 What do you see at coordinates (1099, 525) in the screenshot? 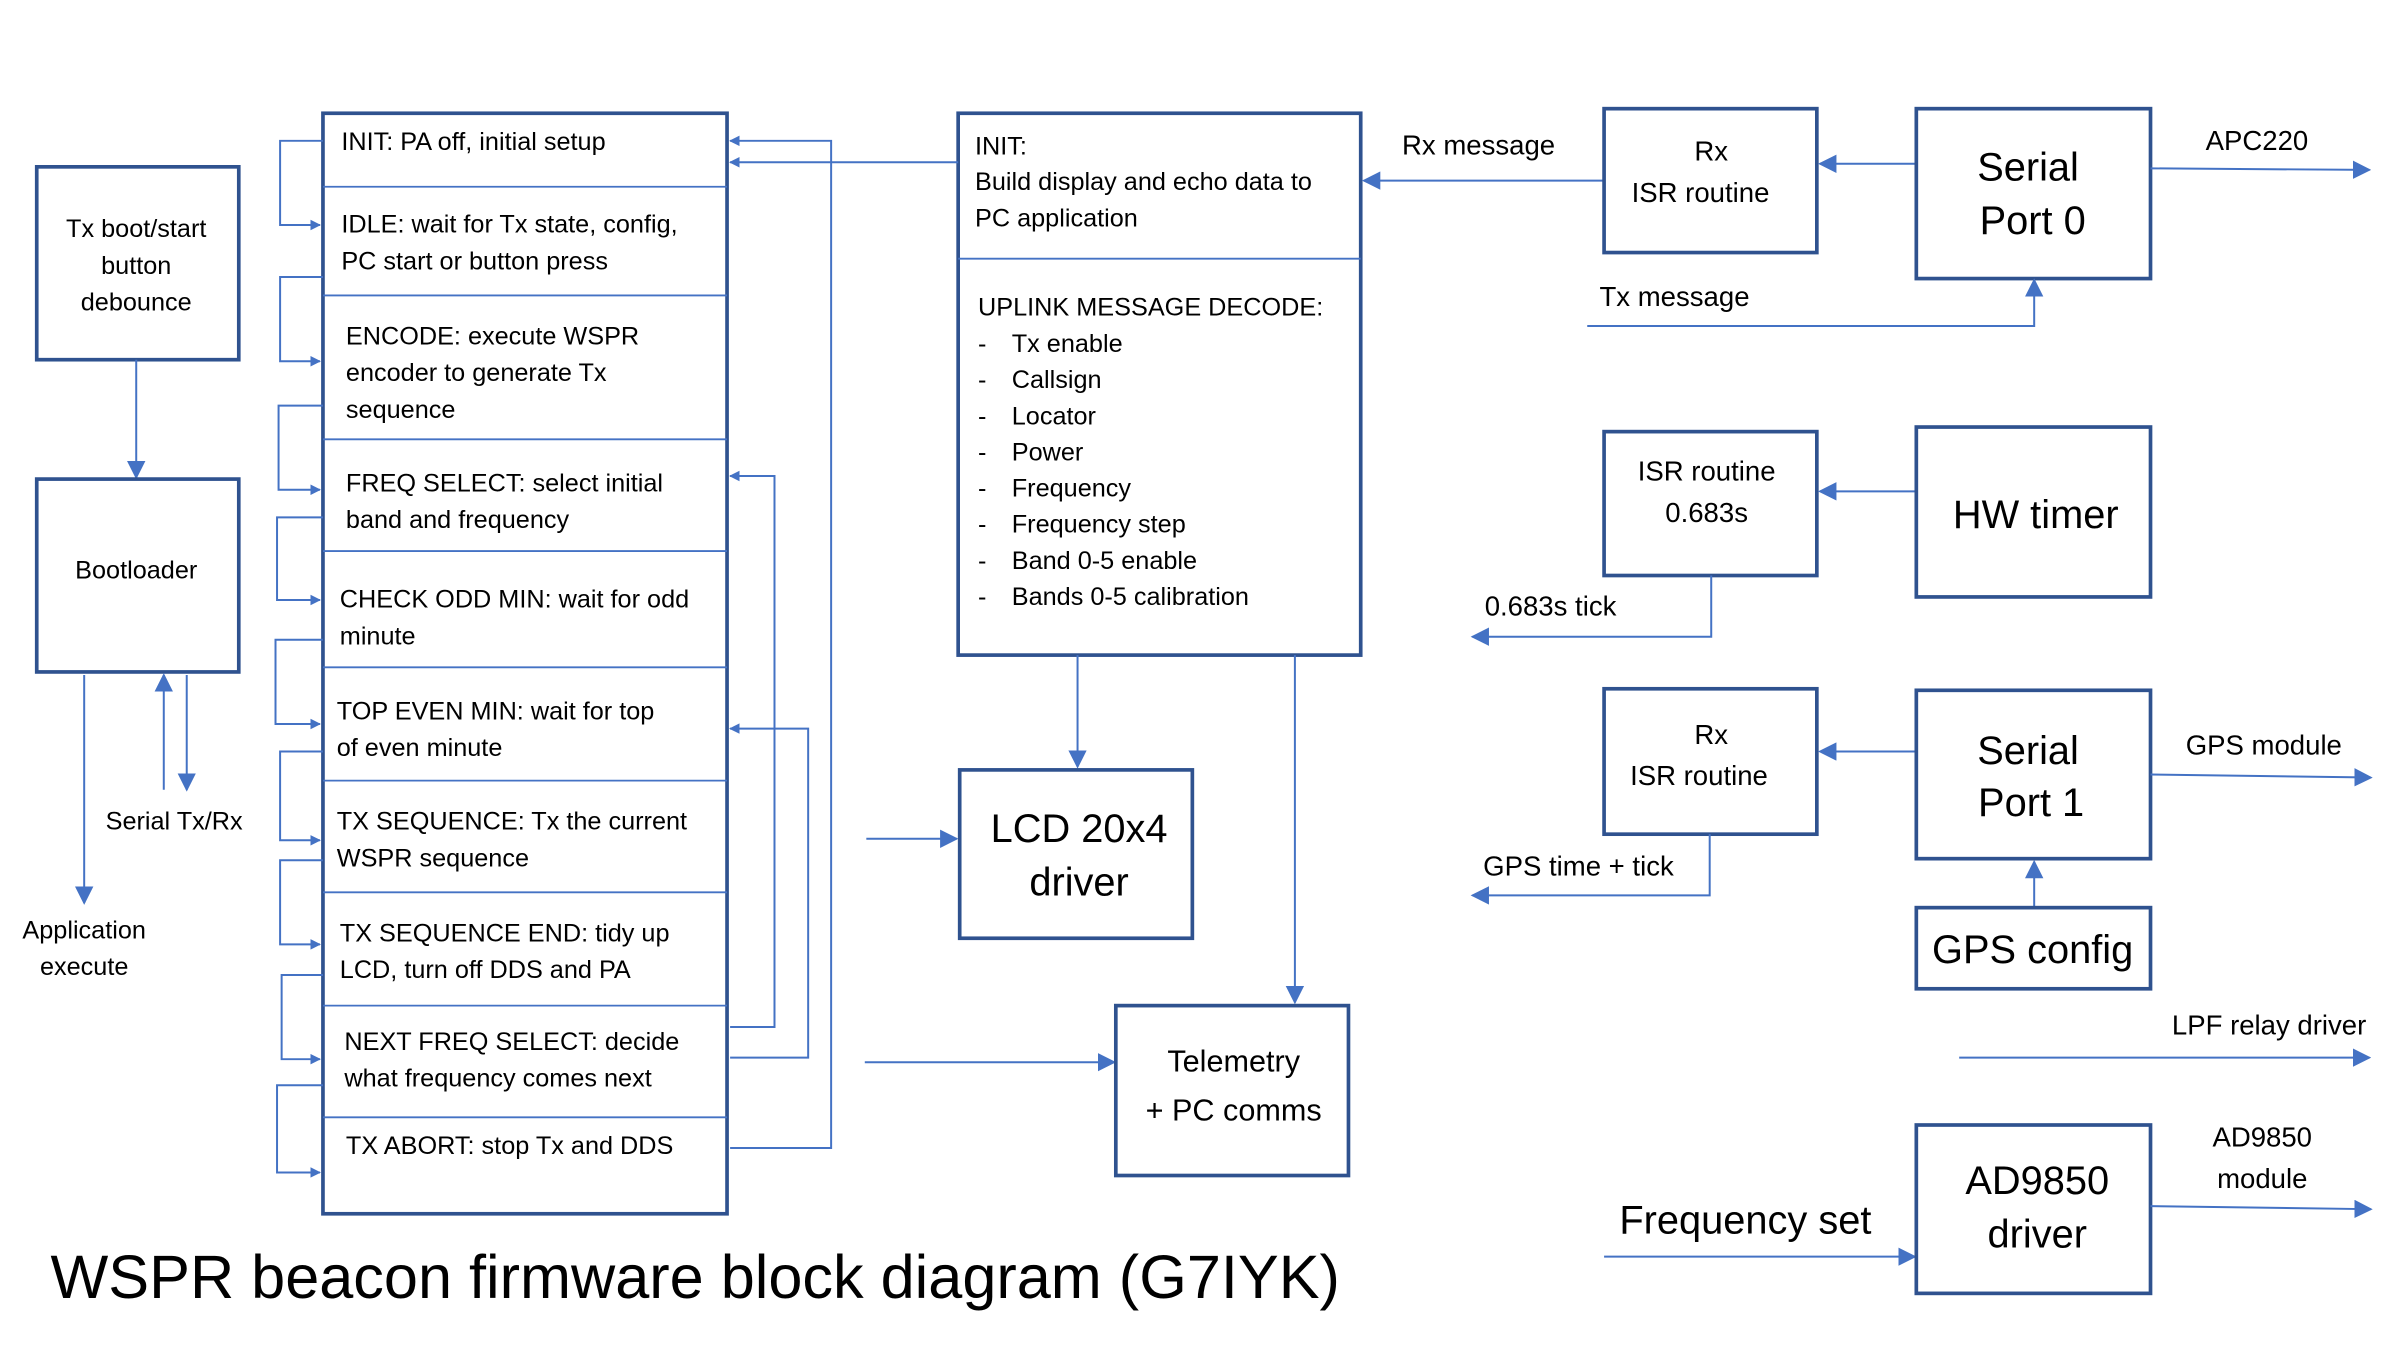
I see `uplink-item: Frequency step` at bounding box center [1099, 525].